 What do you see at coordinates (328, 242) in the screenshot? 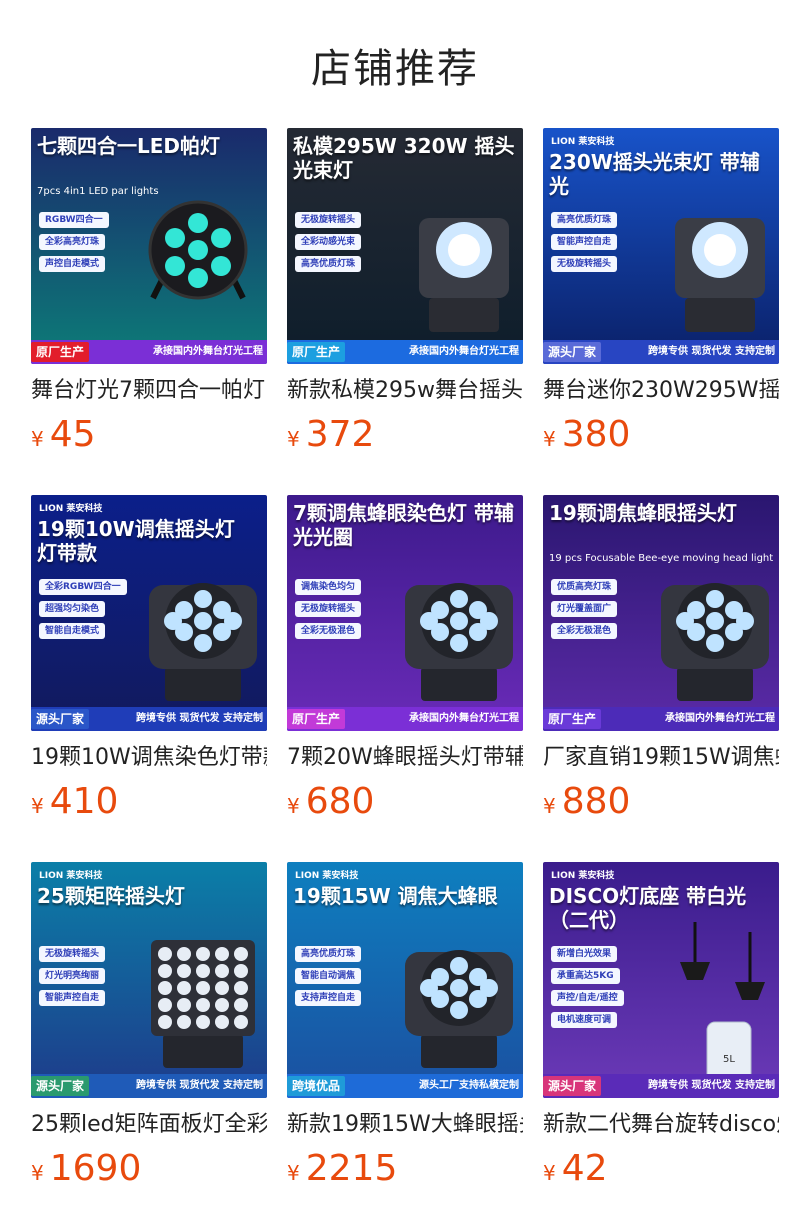
I see `feature-chip: 全彩动感光束` at bounding box center [328, 242].